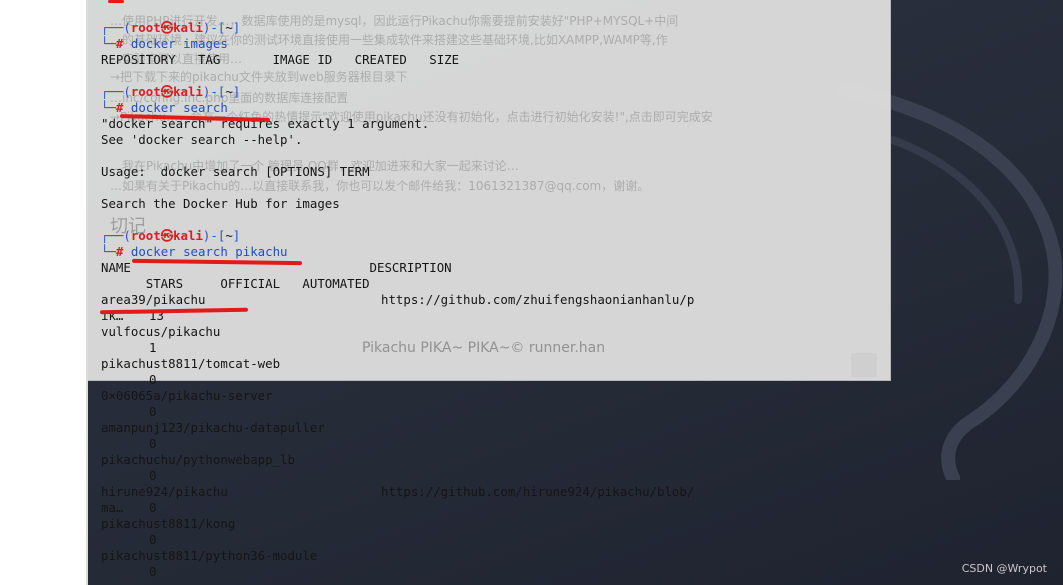  I want to click on page-left-margin, so click(43, 292).